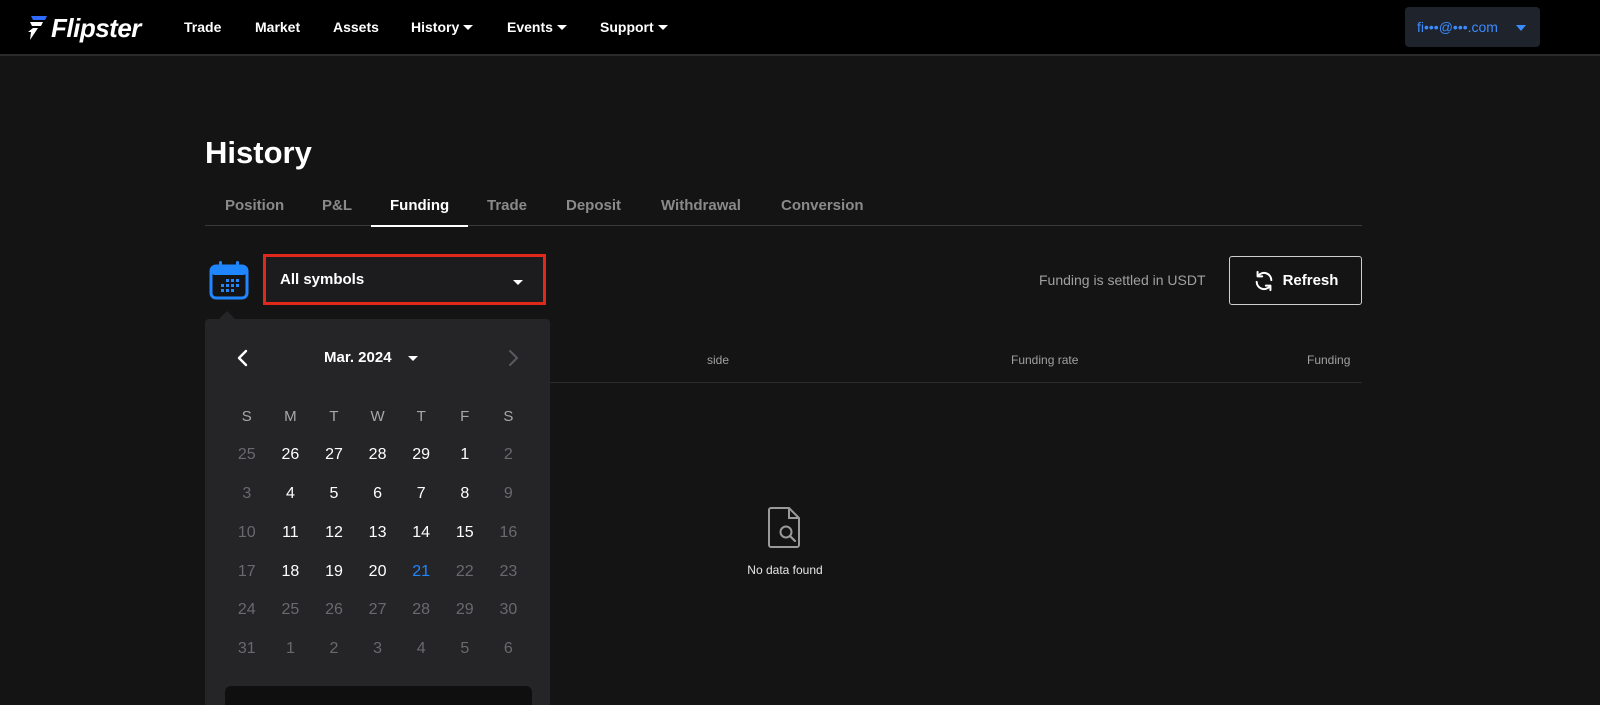  Describe the element at coordinates (377, 416) in the screenshot. I see `weekday-label: W` at that location.